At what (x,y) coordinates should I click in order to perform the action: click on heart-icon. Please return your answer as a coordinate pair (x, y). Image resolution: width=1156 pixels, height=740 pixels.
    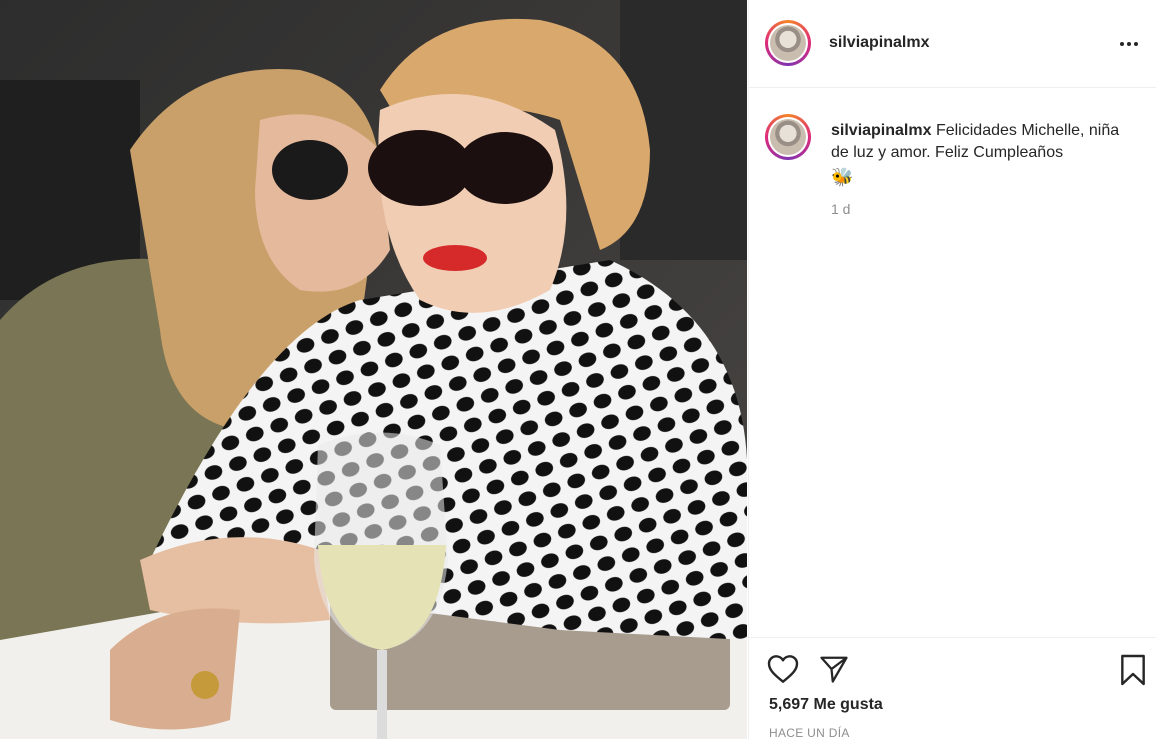
    Looking at the image, I should click on (783, 669).